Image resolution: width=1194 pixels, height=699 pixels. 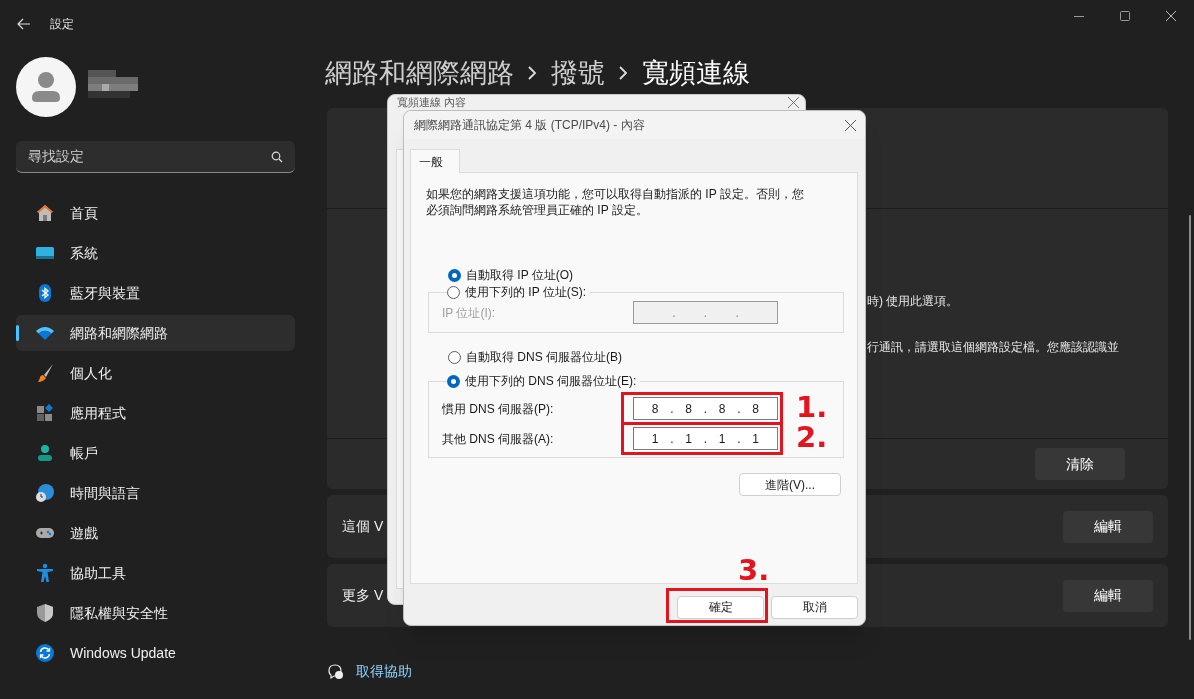 What do you see at coordinates (615, 202) in the screenshot?
I see `description-text: 如果您的網路支援這項功能，您可以取得自動指派的 IP 設定。否則，您必須詢問網路系統管理員正確的 IP 設定。` at bounding box center [615, 202].